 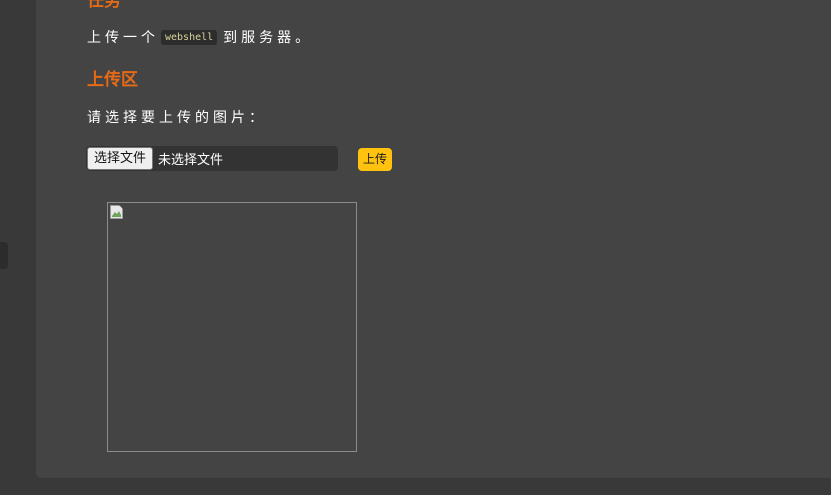 I want to click on task-description: 上传一个 webshell 到服务器。, so click(x=200, y=37).